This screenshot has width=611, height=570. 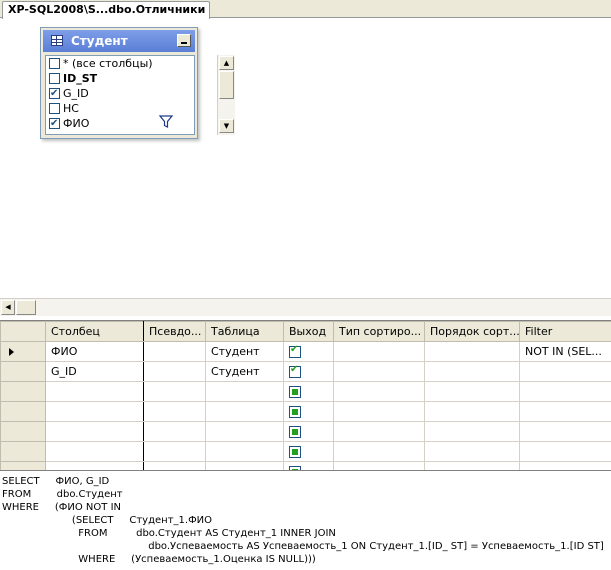 What do you see at coordinates (120, 93) in the screenshot?
I see `table-column-item: G_ID` at bounding box center [120, 93].